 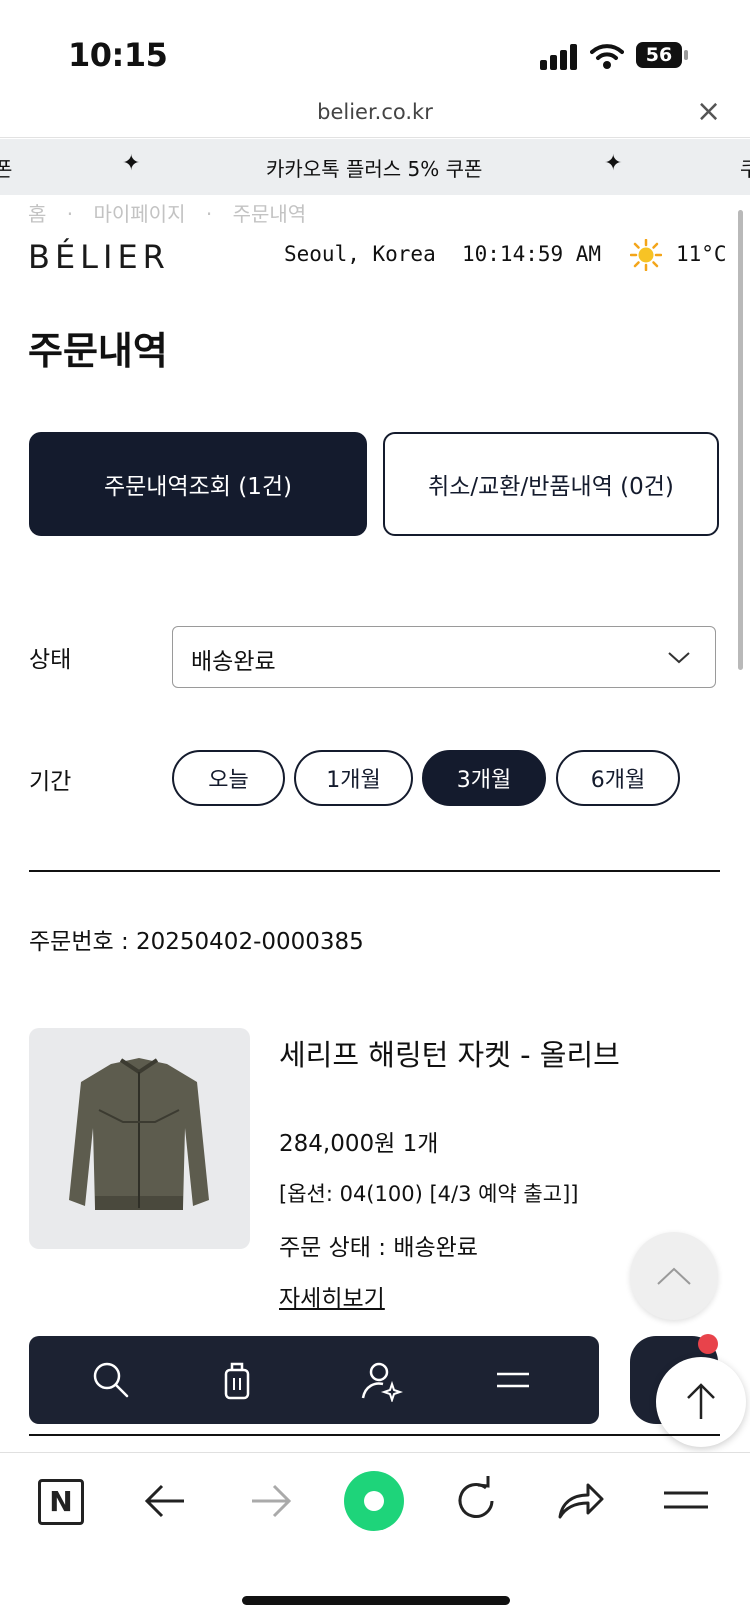 I want to click on promo-banner: 폰 ✦ 카카오톡 플러스 5% 쿠폰 ✦ 쿠, so click(x=375, y=167).